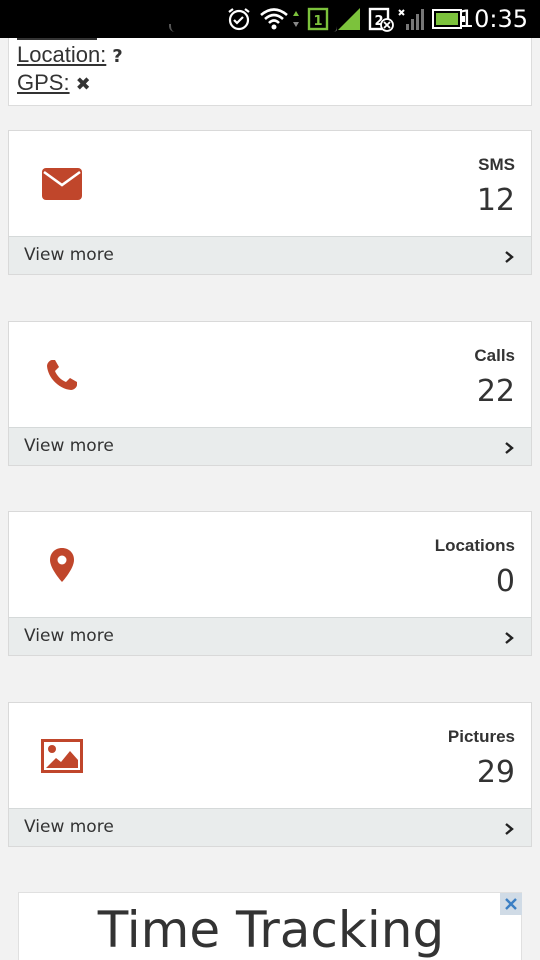 The width and height of the screenshot is (540, 960). Describe the element at coordinates (505, 581) in the screenshot. I see `card-count: 0` at that location.